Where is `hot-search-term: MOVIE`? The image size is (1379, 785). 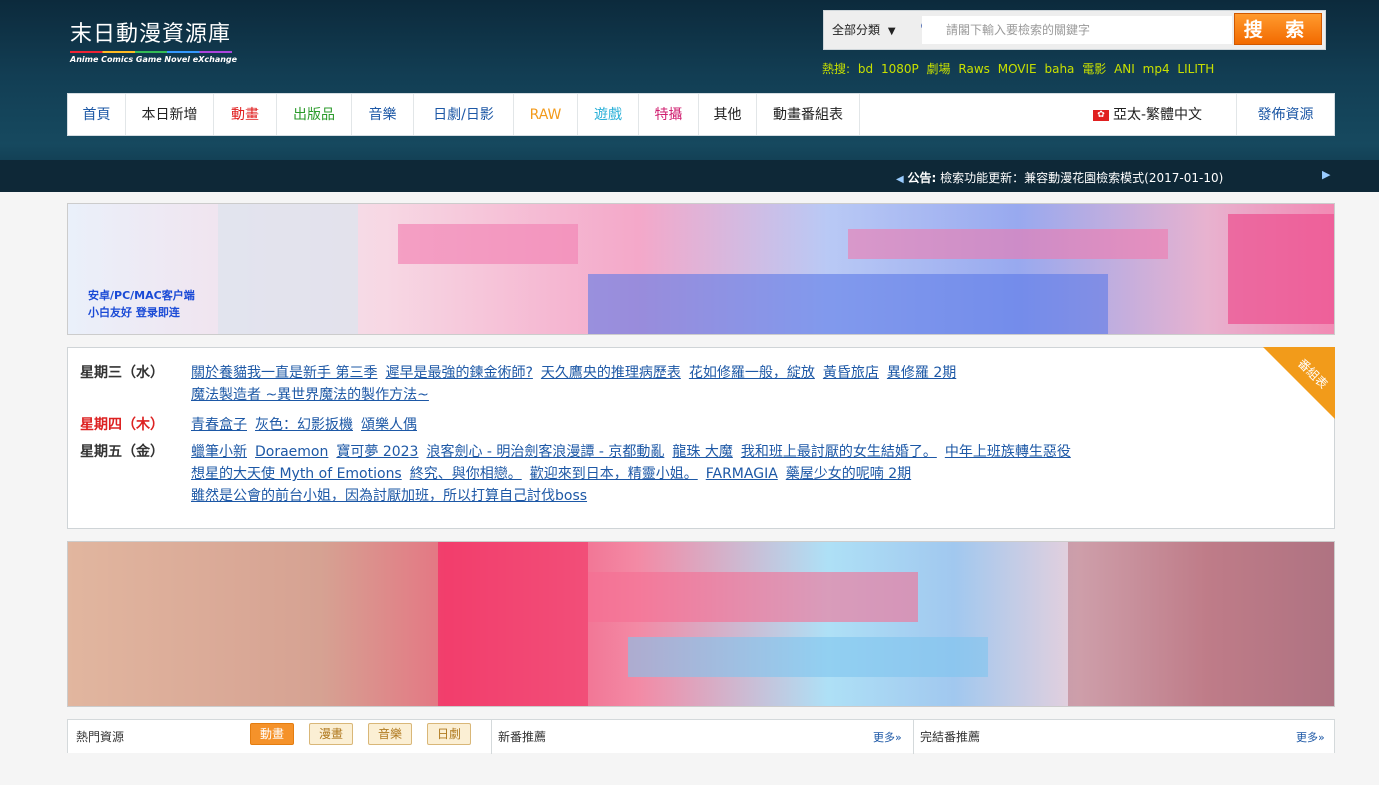 hot-search-term: MOVIE is located at coordinates (1017, 69).